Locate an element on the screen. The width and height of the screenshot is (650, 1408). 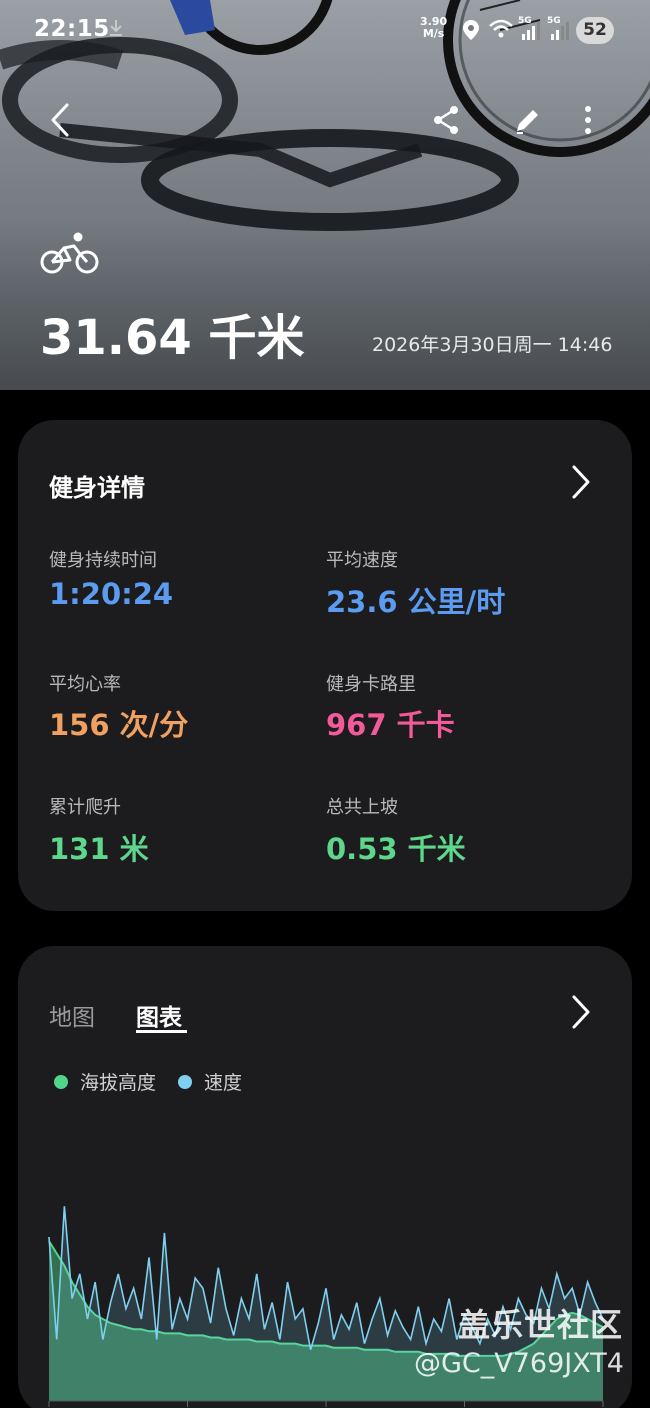
edit-icon is located at coordinates (527, 122).